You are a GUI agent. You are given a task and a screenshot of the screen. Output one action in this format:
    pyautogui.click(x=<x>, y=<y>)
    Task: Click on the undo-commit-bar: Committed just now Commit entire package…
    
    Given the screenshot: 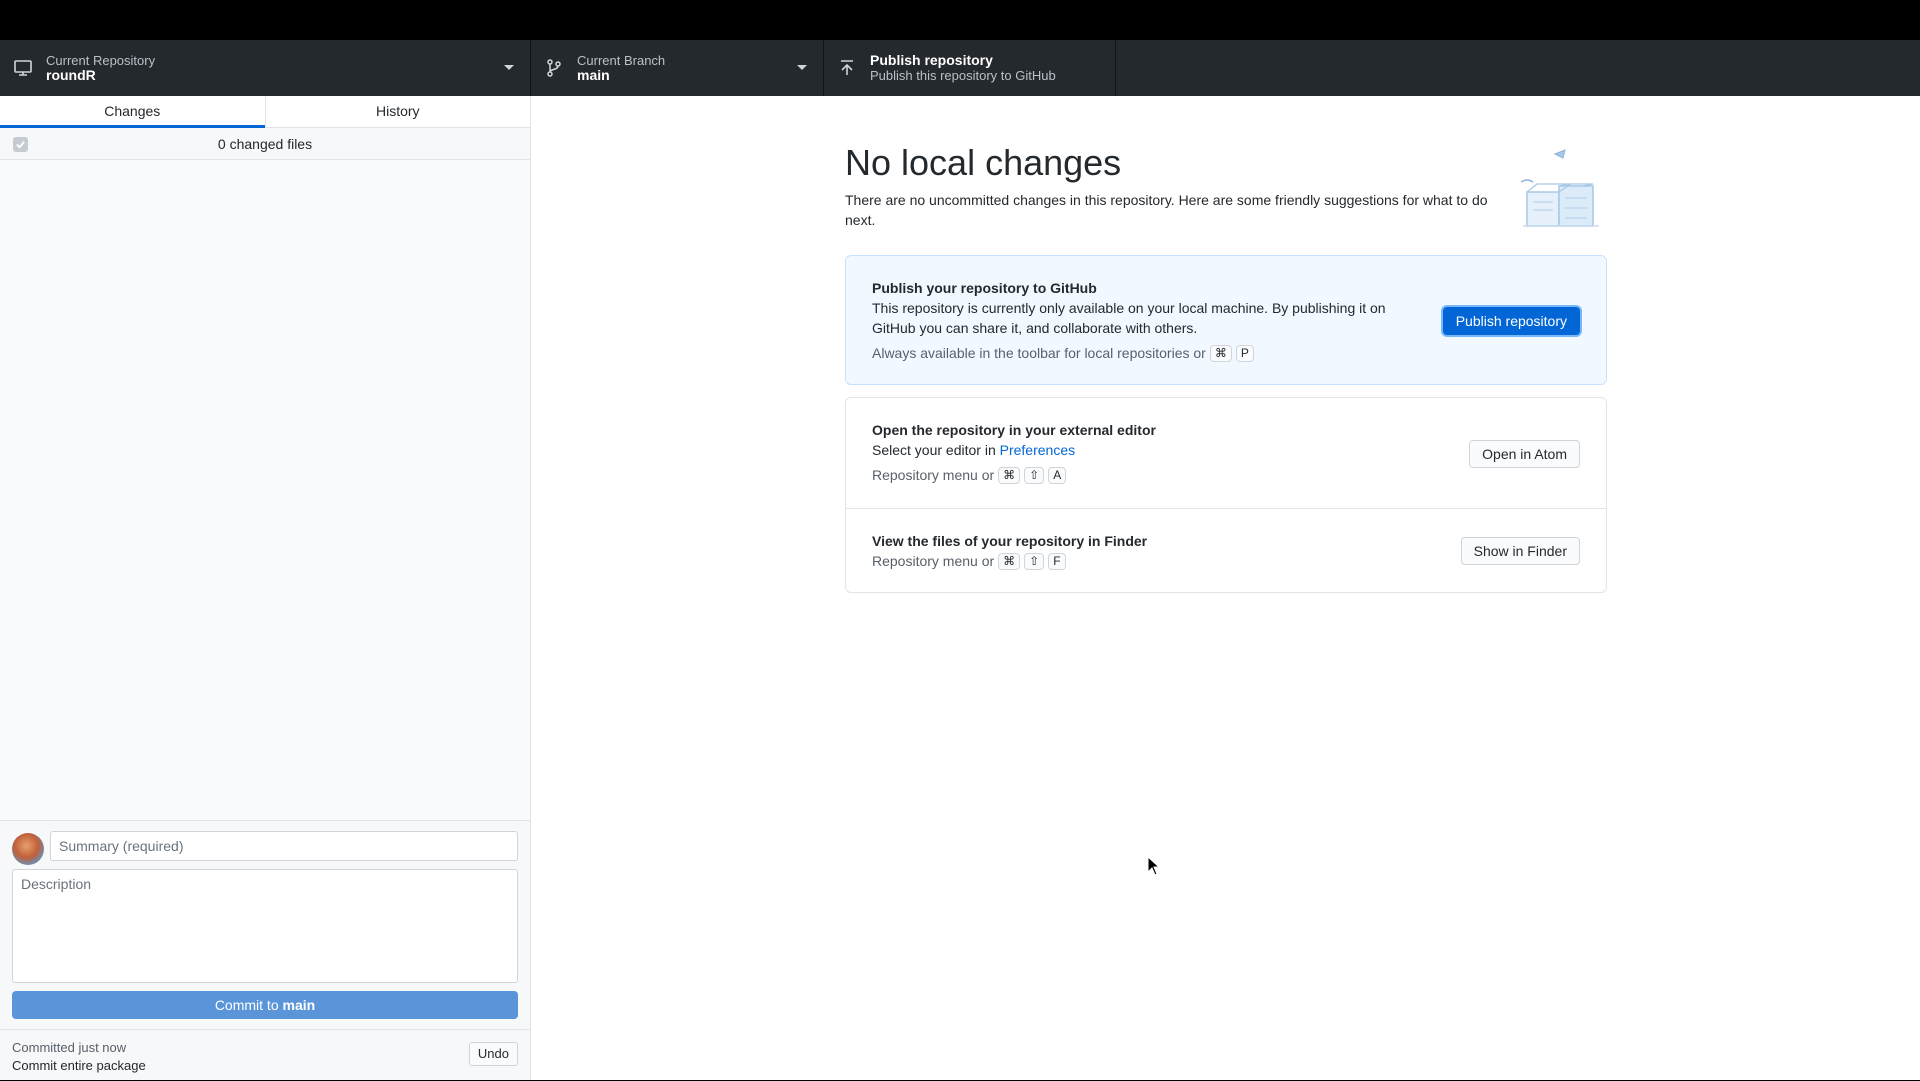 What is the action you would take?
    pyautogui.click(x=265, y=1055)
    